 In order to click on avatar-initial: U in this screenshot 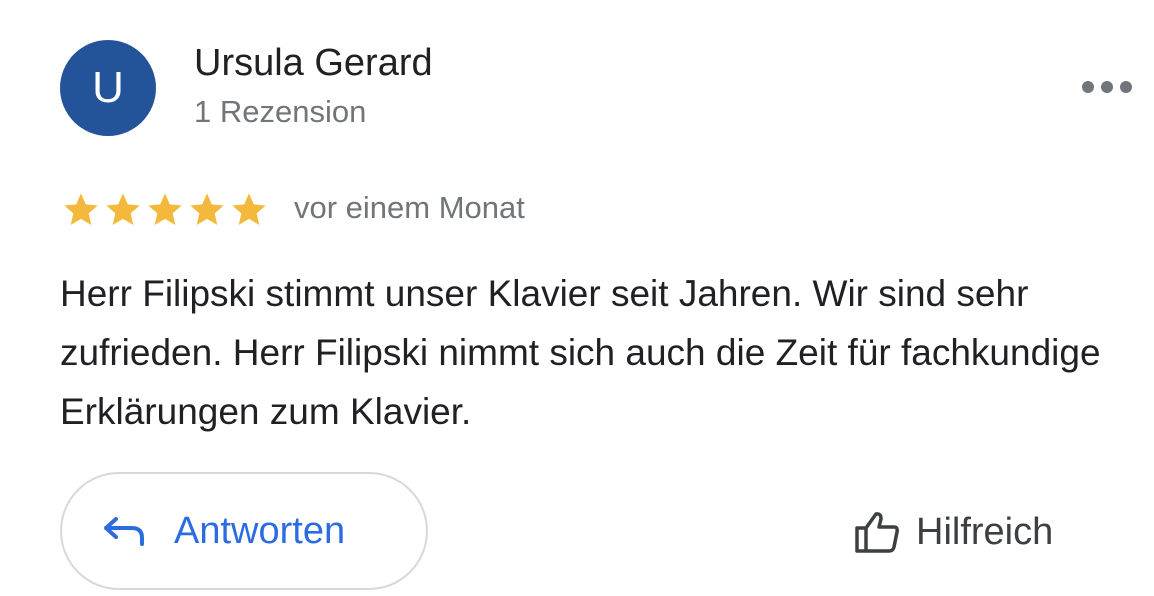, I will do `click(108, 87)`.